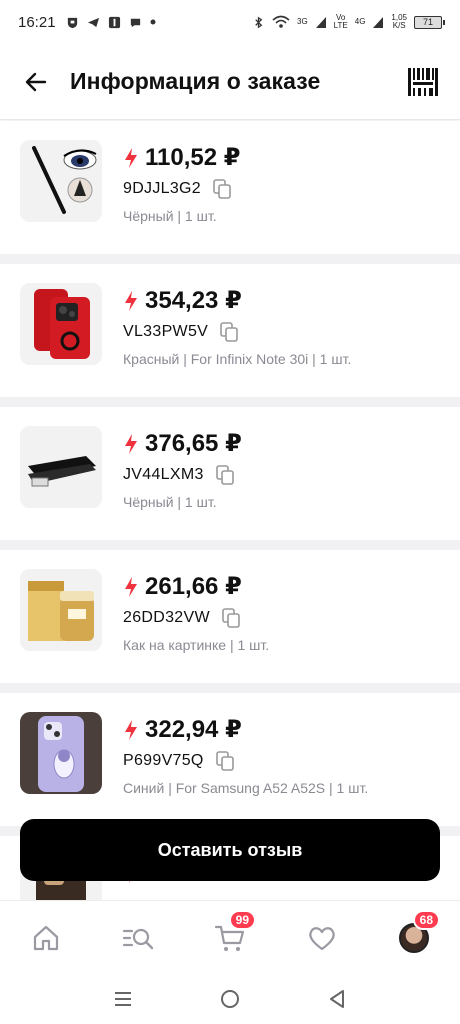 This screenshot has height=1024, width=460. Describe the element at coordinates (360, 21) in the screenshot. I see `network-4g-label: 4G` at that location.